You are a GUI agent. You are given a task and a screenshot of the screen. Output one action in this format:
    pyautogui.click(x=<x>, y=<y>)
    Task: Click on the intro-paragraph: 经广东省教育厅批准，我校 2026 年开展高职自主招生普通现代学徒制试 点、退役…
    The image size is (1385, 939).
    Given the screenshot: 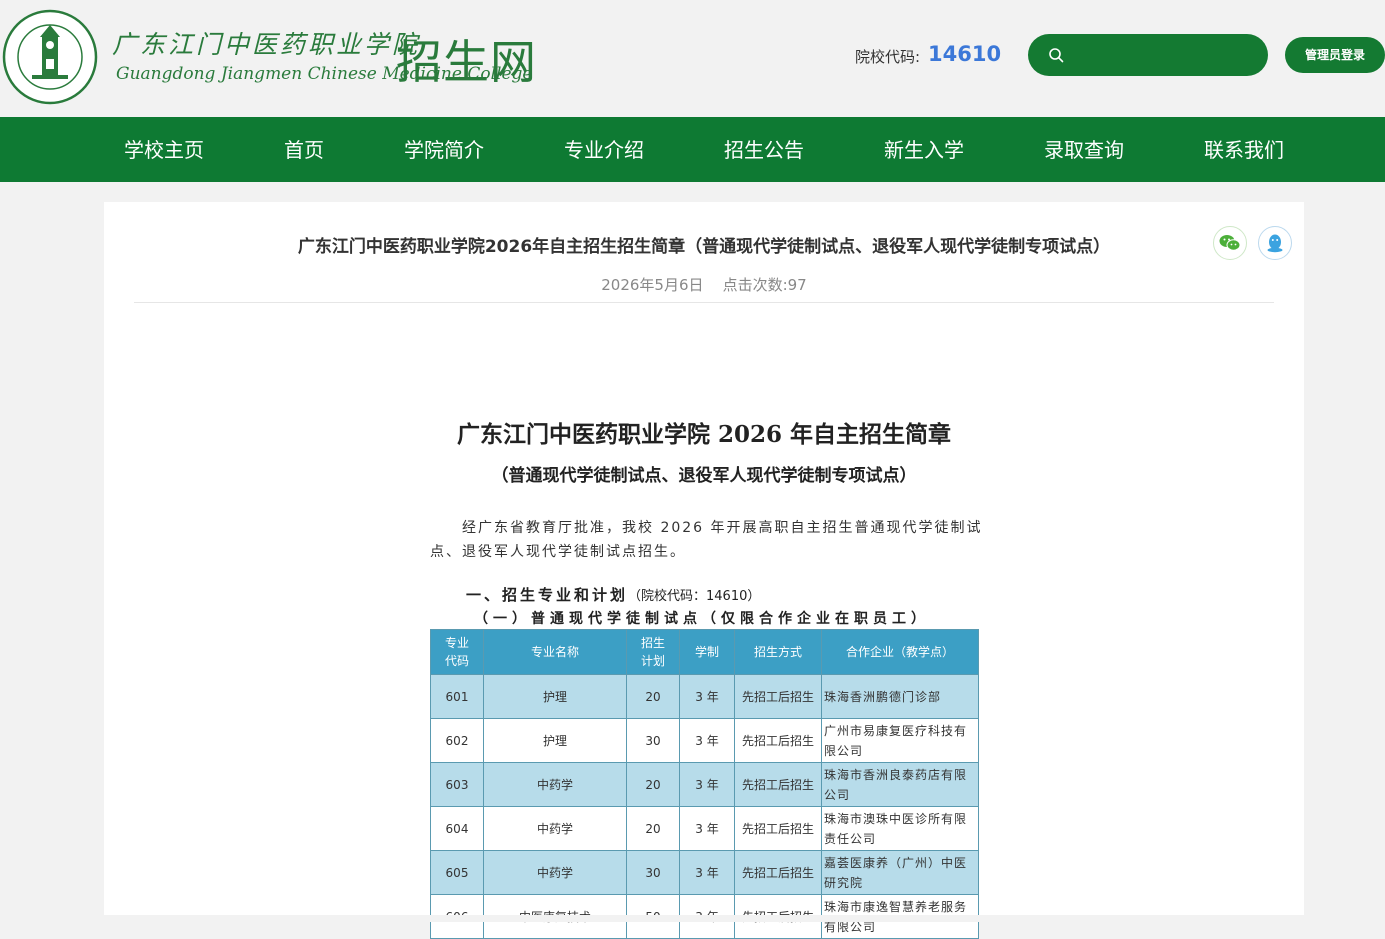 What is the action you would take?
    pyautogui.click(x=708, y=540)
    